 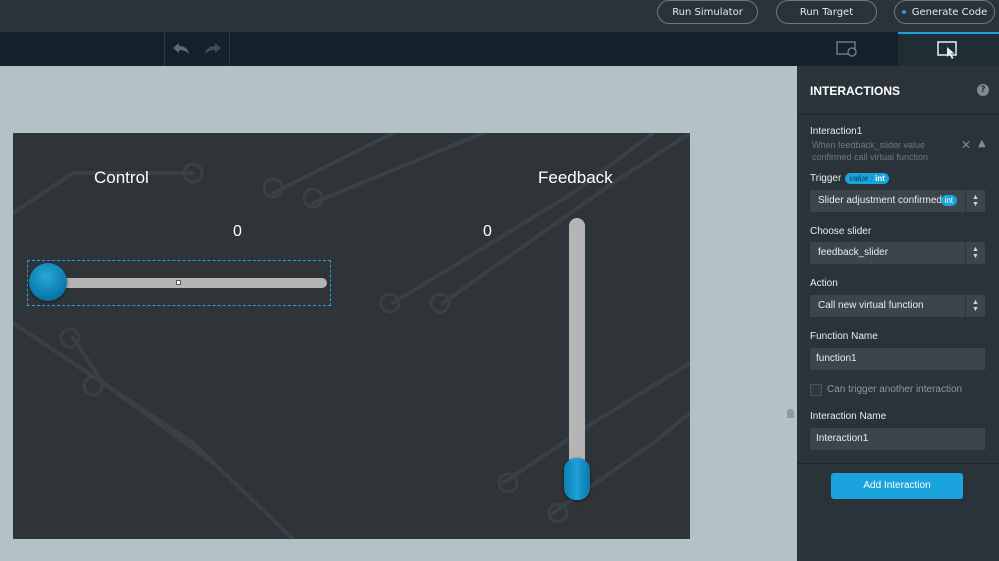 What do you see at coordinates (983, 90) in the screenshot?
I see `help-icon: ?` at bounding box center [983, 90].